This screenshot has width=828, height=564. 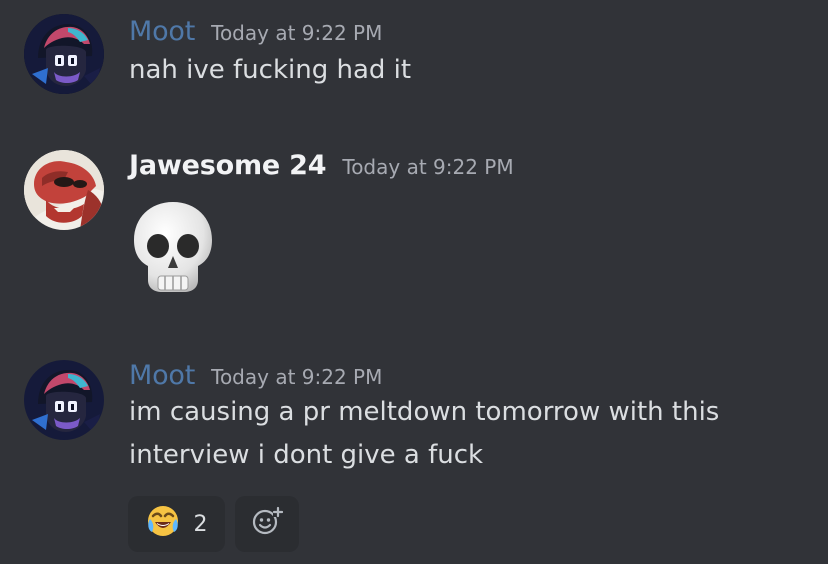 I want to click on message-content: Jawesome 24 Today at 9:22 PM, so click(x=472, y=165).